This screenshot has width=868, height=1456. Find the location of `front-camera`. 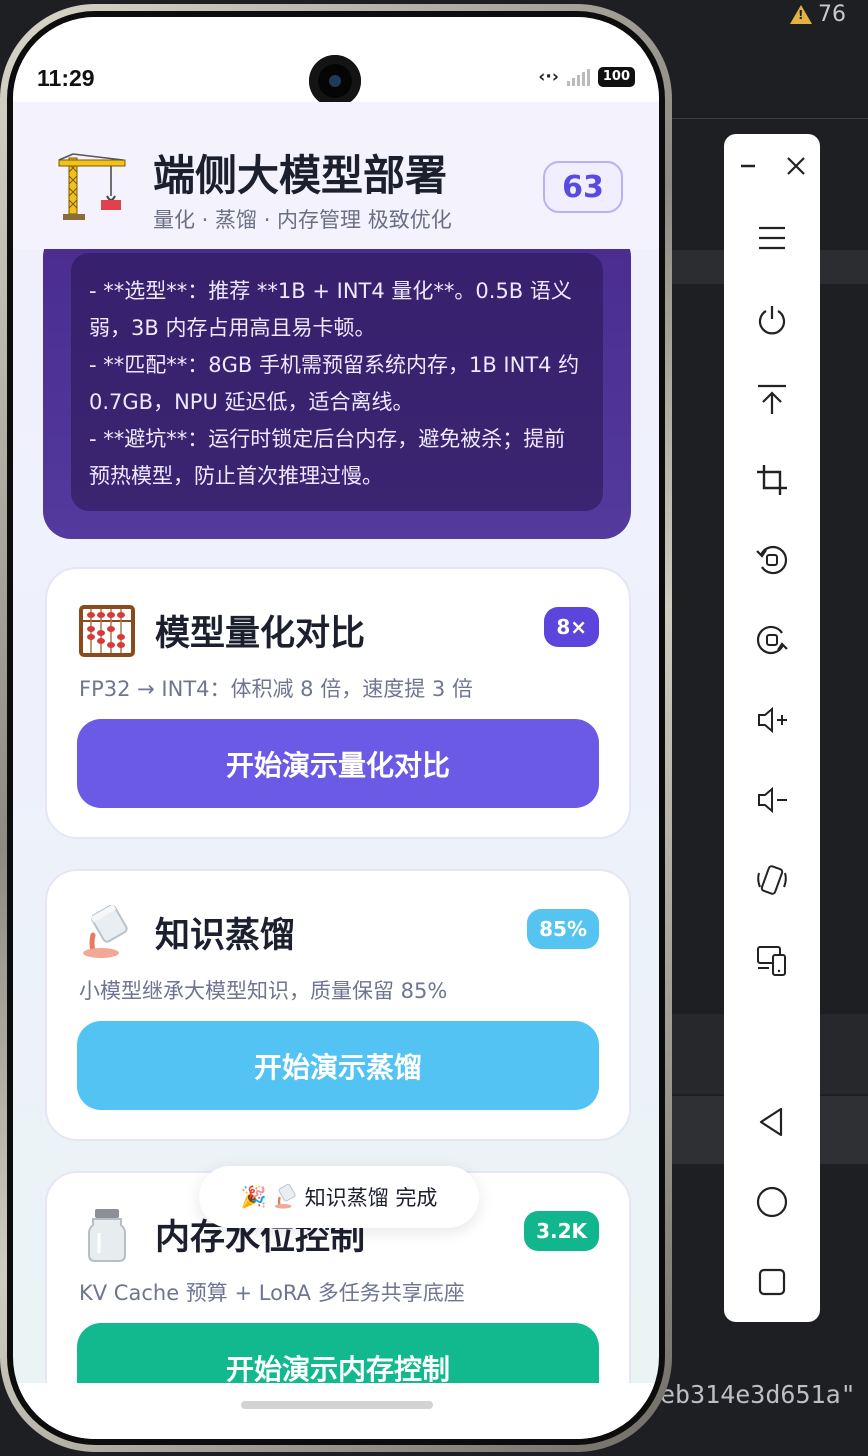

front-camera is located at coordinates (335, 81).